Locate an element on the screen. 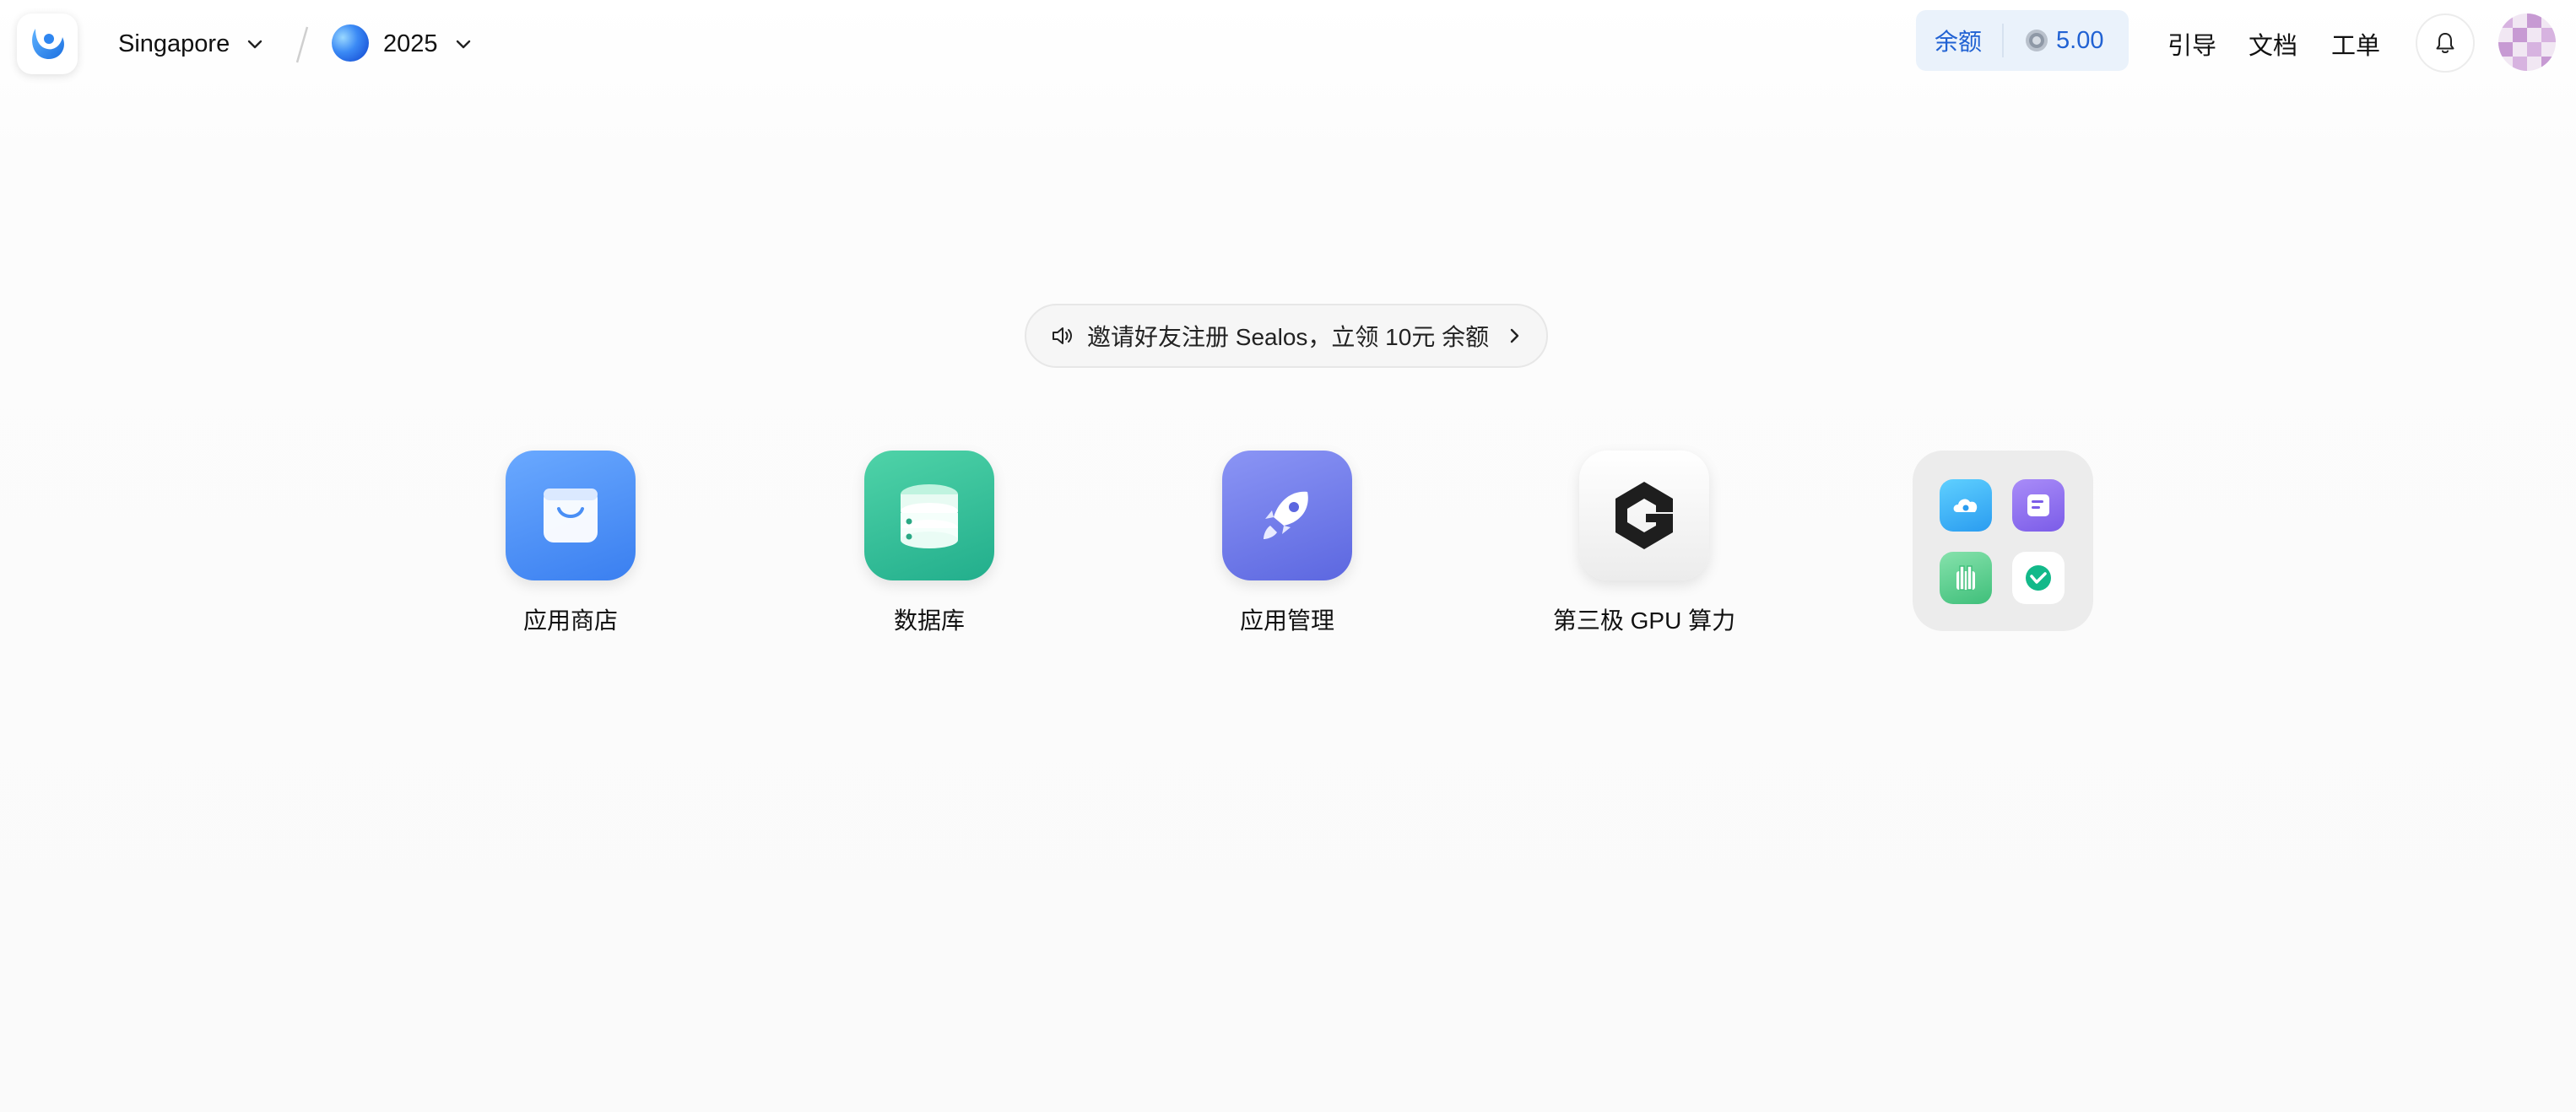 This screenshot has width=2576, height=1112. gift-box-icon is located at coordinates (1966, 578).